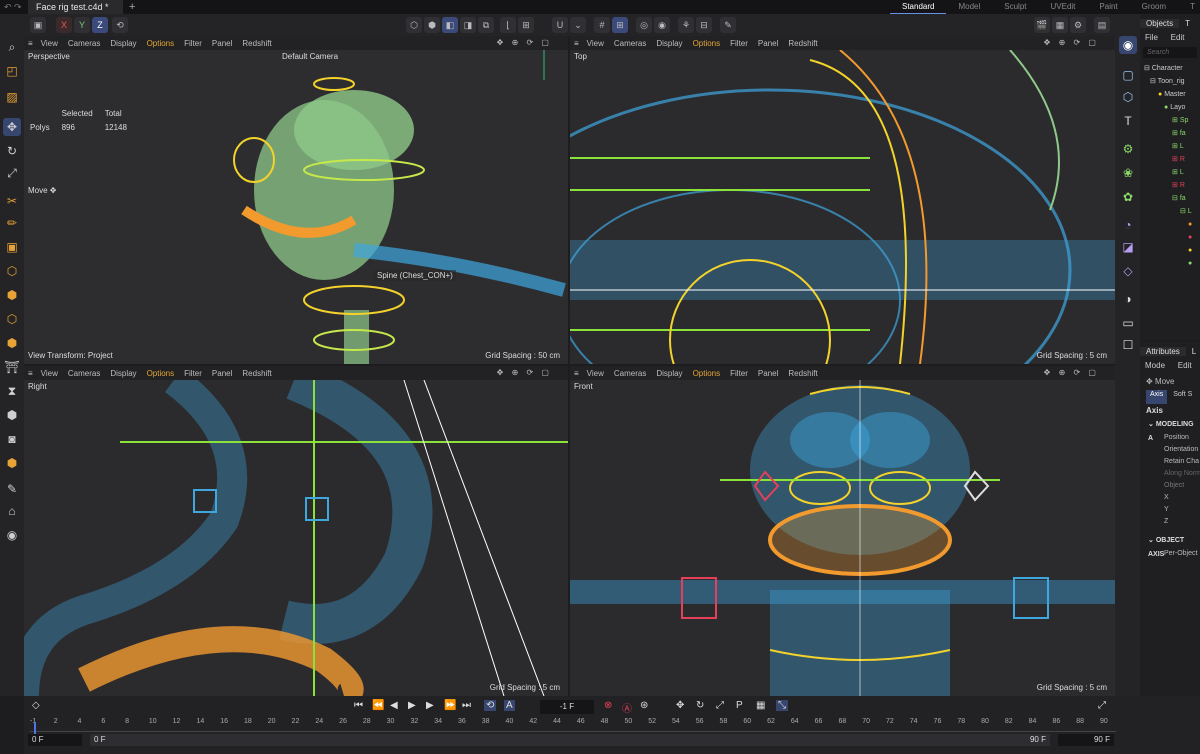  Describe the element at coordinates (1170, 172) in the screenshot. I see `tree-item: ⊞ L` at that location.